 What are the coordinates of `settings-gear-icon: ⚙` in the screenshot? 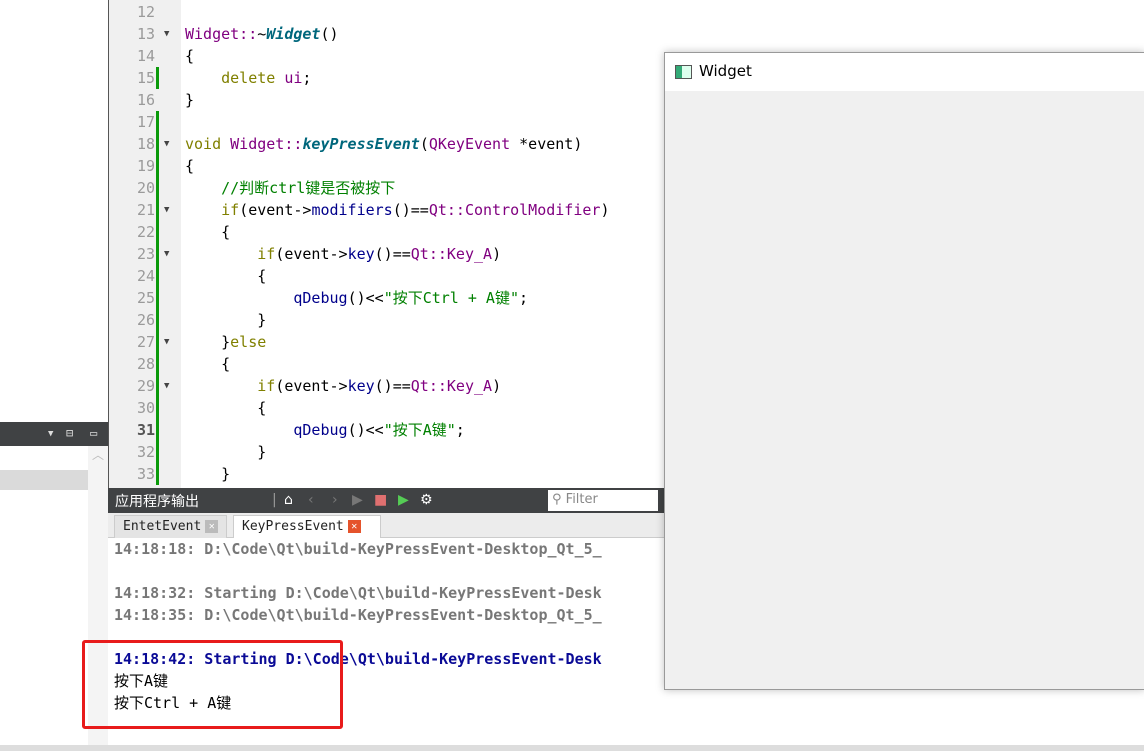 It's located at (426, 500).